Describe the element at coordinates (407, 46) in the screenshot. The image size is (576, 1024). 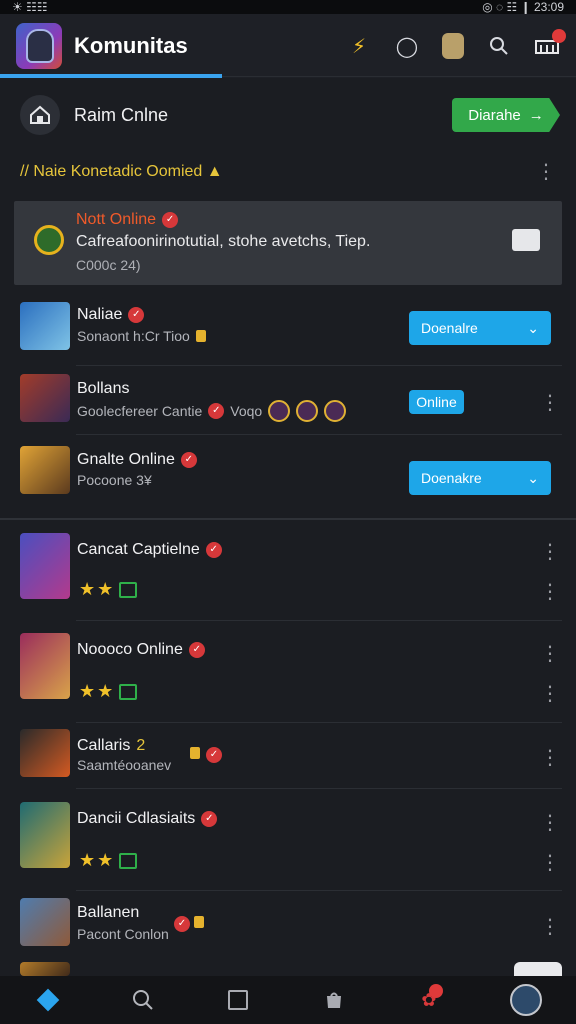
I see `chat-bubble-icon: ◯` at that location.